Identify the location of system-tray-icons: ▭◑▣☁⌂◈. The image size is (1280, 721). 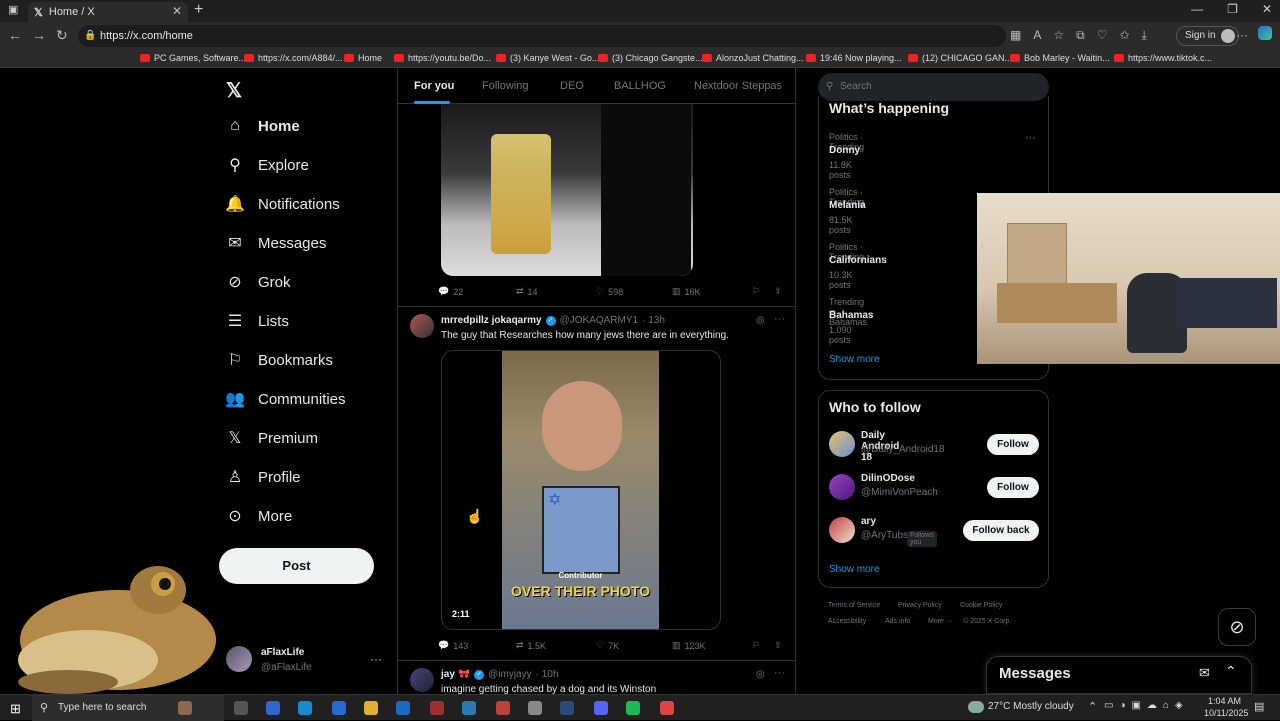
(1146, 705).